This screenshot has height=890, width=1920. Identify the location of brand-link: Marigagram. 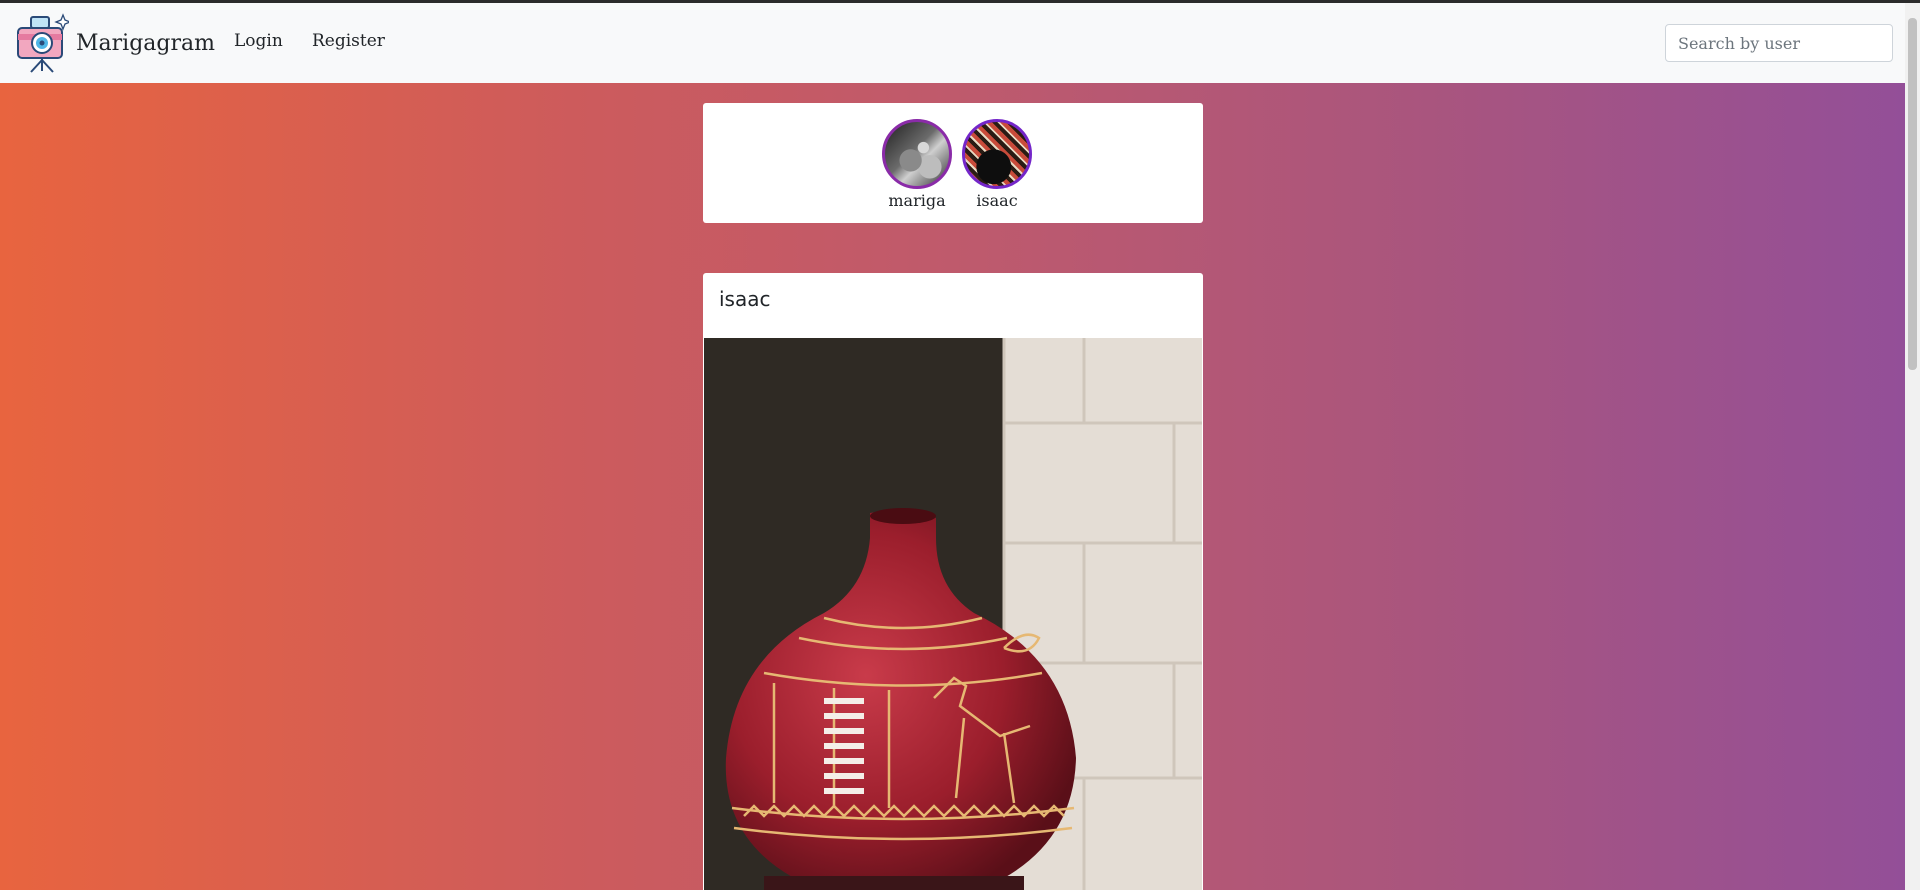
(116, 43).